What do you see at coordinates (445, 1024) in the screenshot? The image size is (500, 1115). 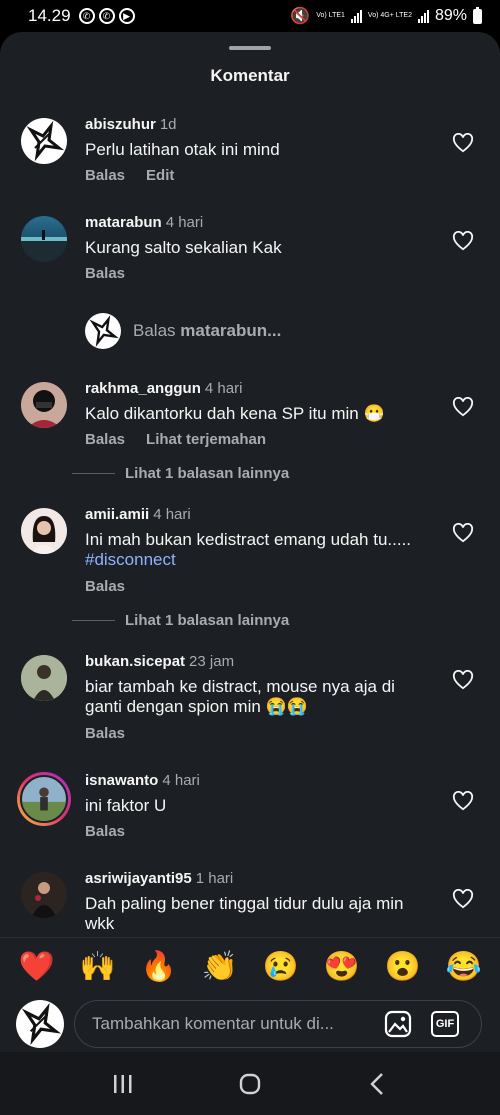 I see `gif-picker-button: GIF` at bounding box center [445, 1024].